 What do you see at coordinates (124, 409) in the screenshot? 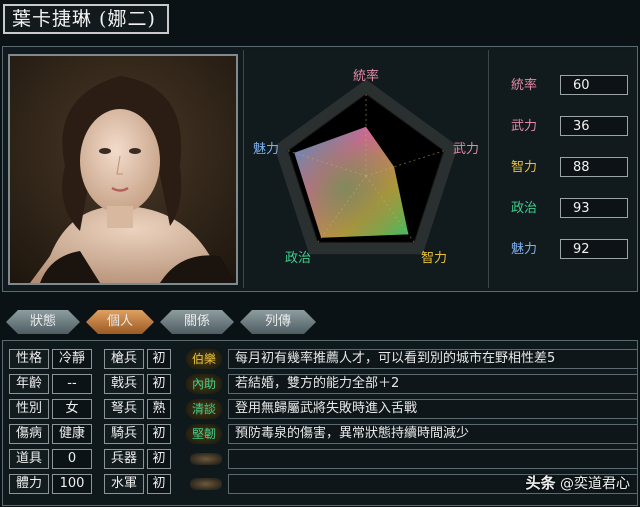
I see `troop-label: 弩兵` at bounding box center [124, 409].